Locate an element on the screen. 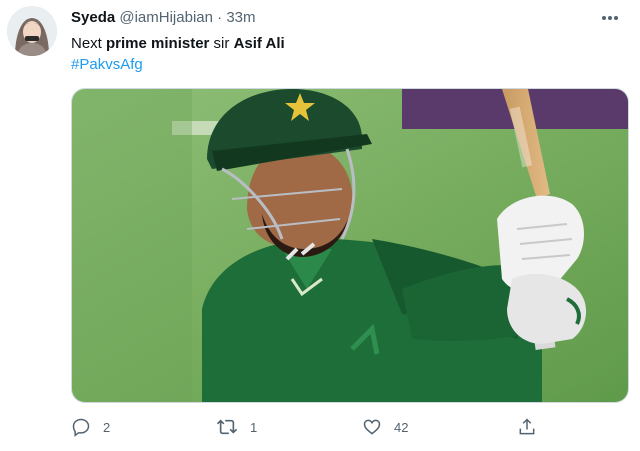  like-count: 42 is located at coordinates (401, 427).